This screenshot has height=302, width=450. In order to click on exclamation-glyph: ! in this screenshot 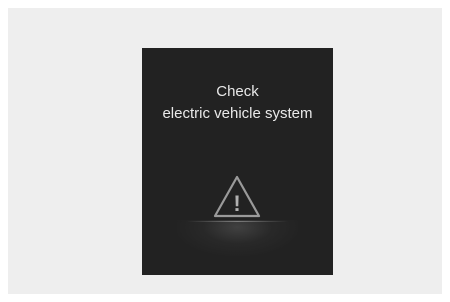, I will do `click(236, 203)`.